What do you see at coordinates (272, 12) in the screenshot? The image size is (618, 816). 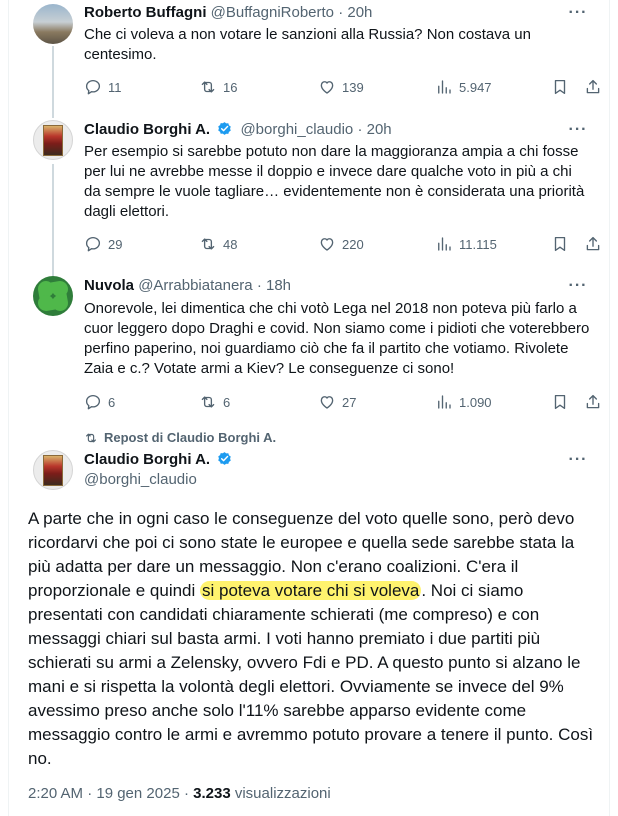 I see `author-handle: @BuffagniRoberto` at bounding box center [272, 12].